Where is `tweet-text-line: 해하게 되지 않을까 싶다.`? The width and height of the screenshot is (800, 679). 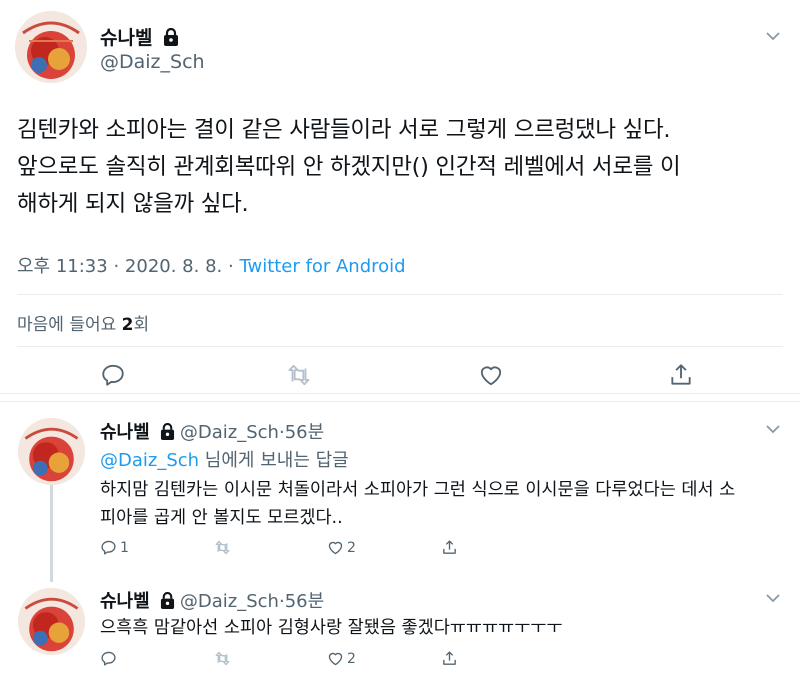
tweet-text-line: 해하게 되지 않을까 싶다. is located at coordinates (133, 204).